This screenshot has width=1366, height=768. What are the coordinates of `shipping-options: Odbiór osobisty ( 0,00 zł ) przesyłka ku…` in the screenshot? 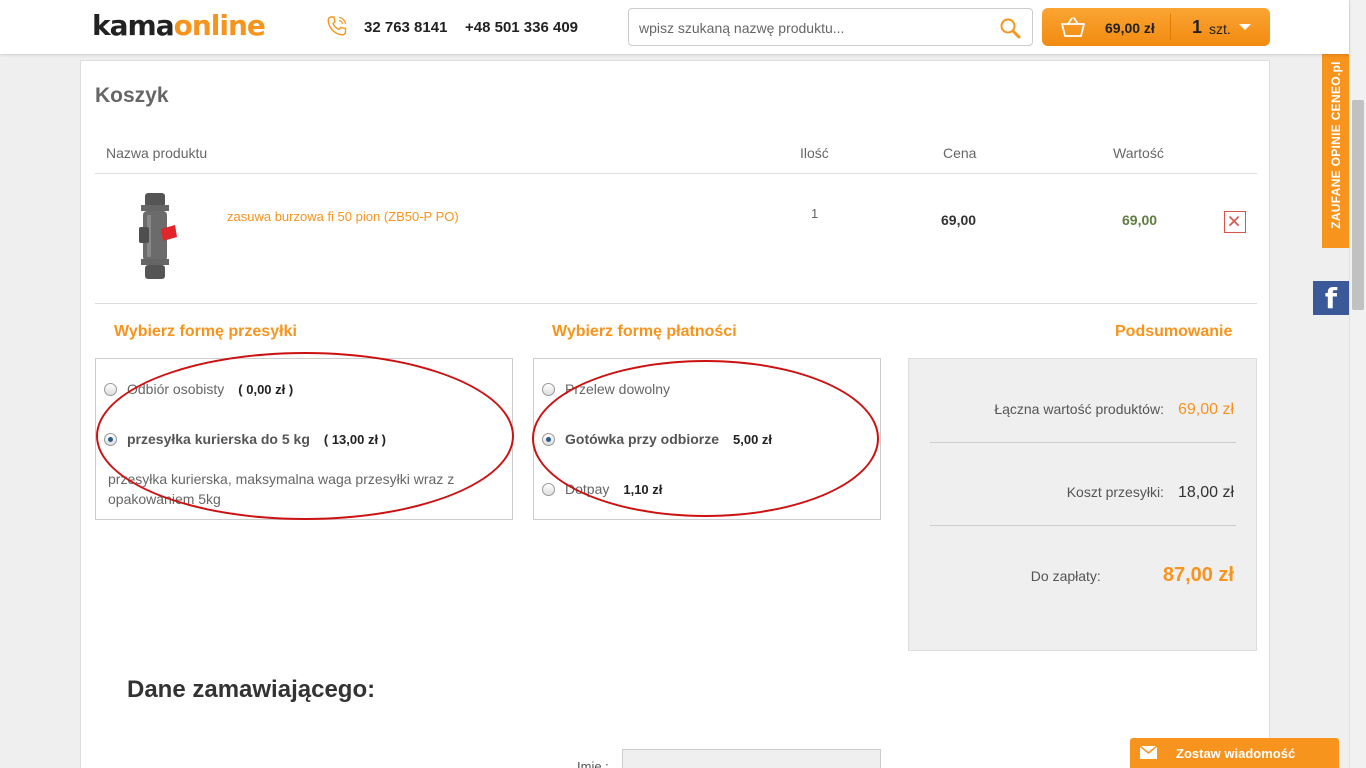 It's located at (304, 439).